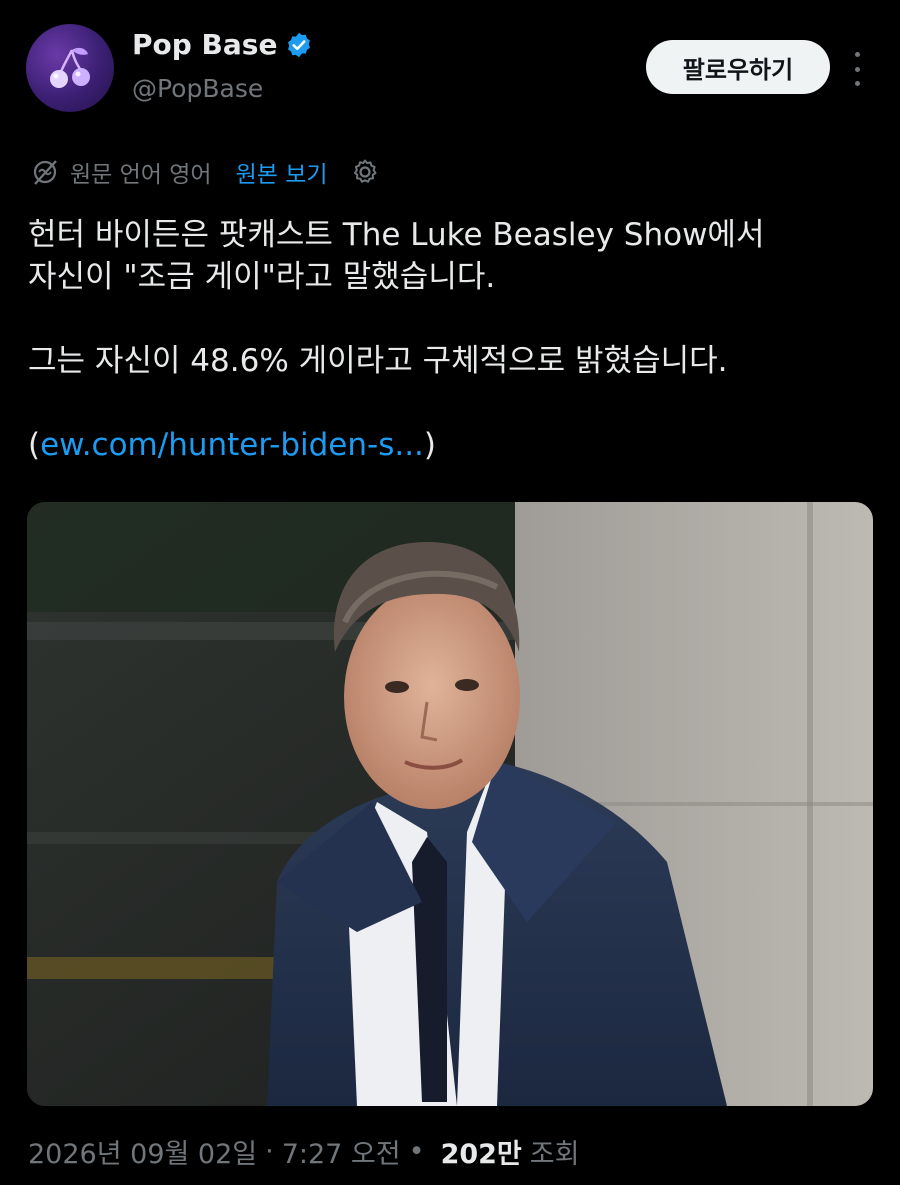 This screenshot has height=1185, width=900. I want to click on follow-button: 팔로우하기, so click(738, 67).